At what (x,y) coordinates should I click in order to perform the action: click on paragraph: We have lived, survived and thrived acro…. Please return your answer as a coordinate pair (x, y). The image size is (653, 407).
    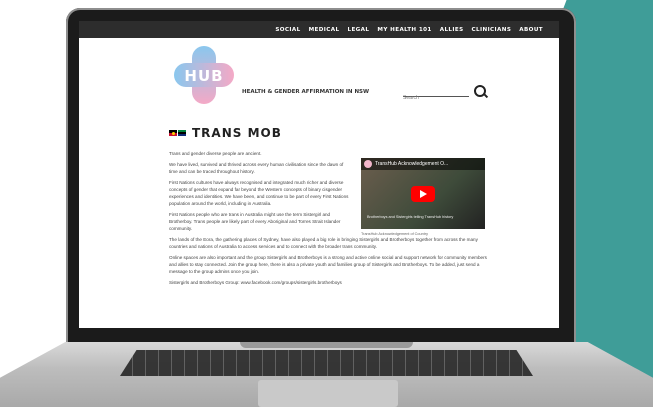
    Looking at the image, I should click on (256, 168).